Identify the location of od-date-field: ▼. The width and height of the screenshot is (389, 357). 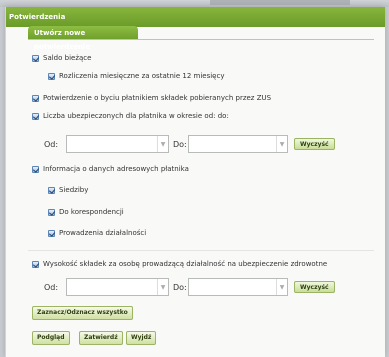
(117, 144).